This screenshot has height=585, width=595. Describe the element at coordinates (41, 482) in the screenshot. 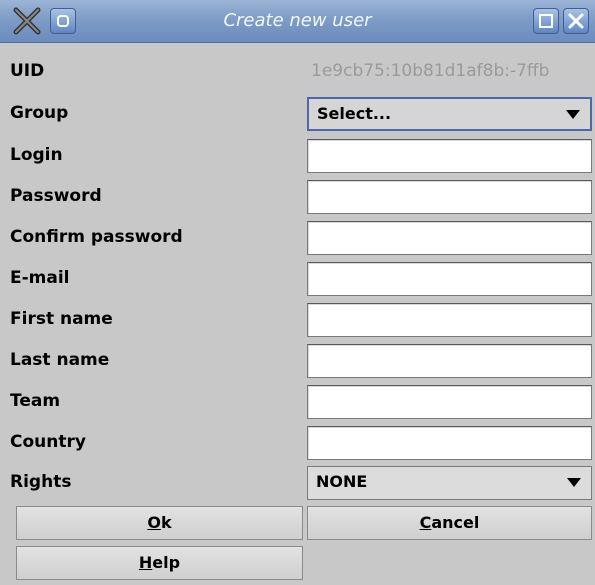

I see `rights-label: Rights` at that location.